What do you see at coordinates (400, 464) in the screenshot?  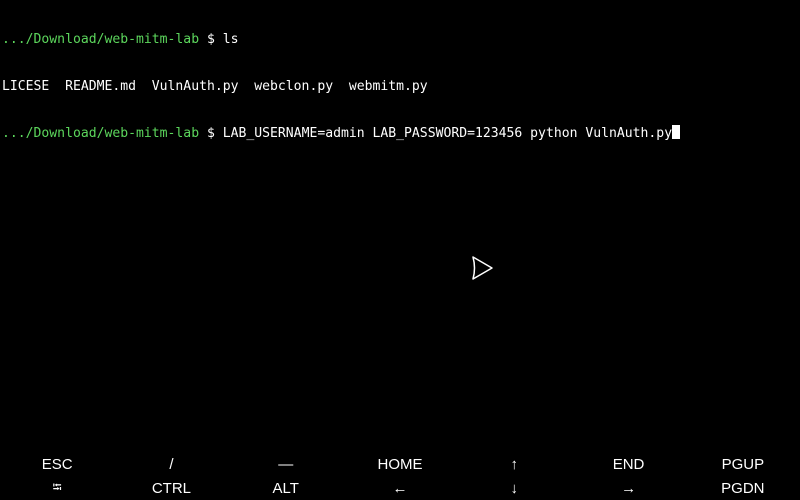 I see `home-key: HOME` at bounding box center [400, 464].